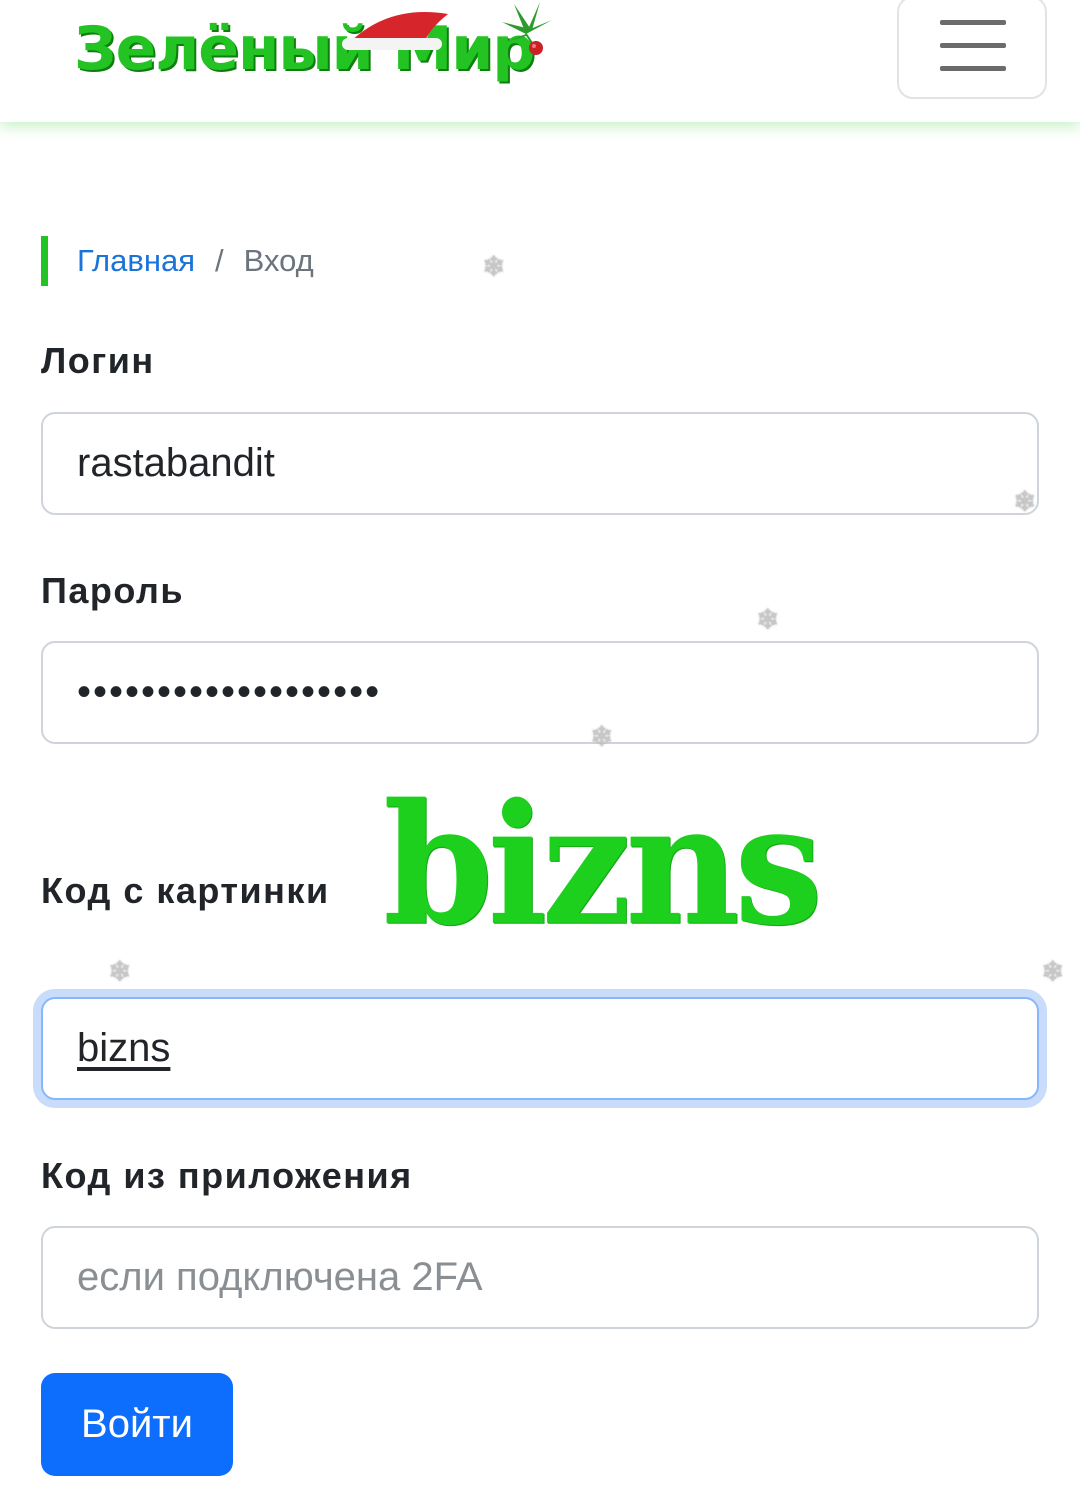 The height and width of the screenshot is (1502, 1080). I want to click on breadcrumb-current: Вход, so click(278, 260).